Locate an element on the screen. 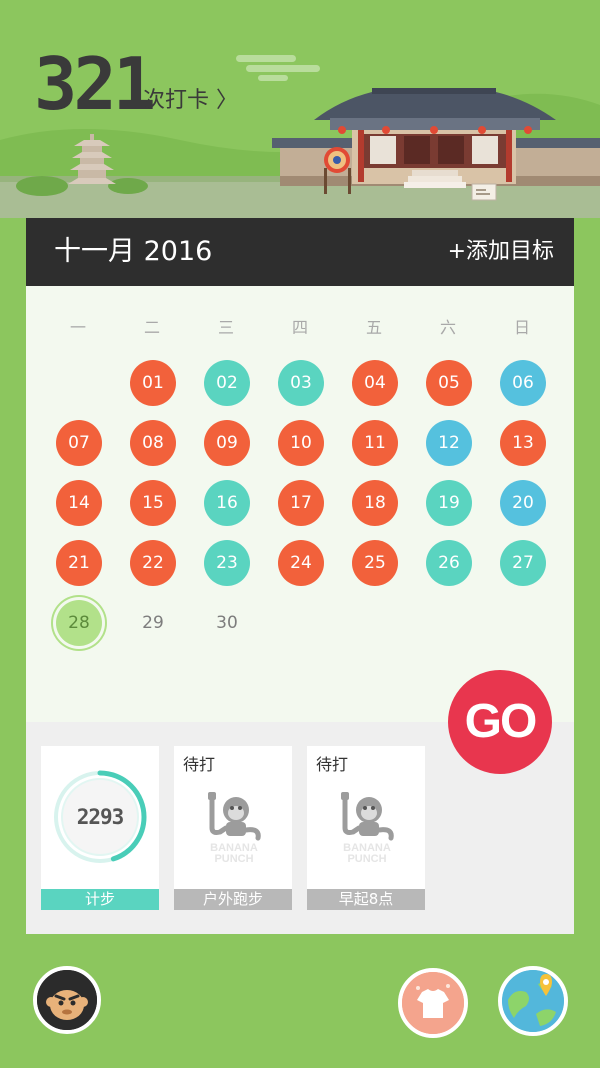  step-count: 2293 is located at coordinates (100, 817).